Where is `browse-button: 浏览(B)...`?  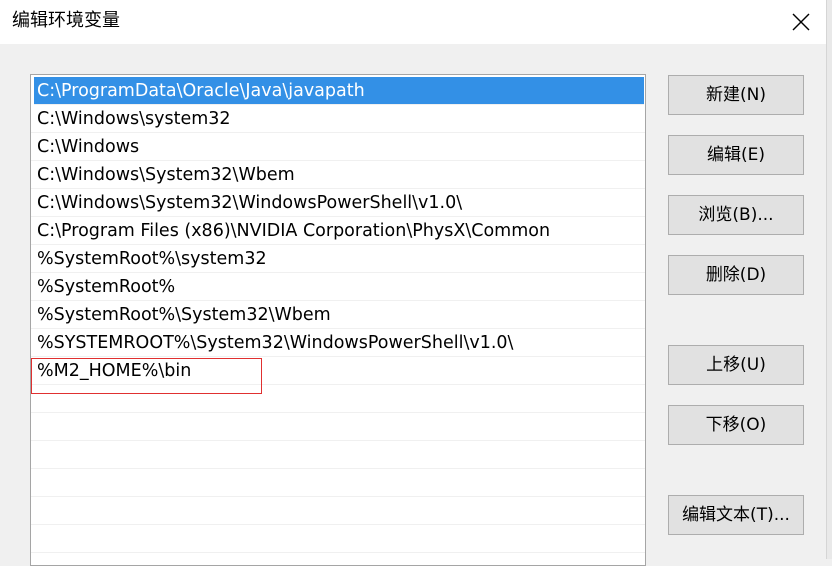
browse-button: 浏览(B)... is located at coordinates (736, 215).